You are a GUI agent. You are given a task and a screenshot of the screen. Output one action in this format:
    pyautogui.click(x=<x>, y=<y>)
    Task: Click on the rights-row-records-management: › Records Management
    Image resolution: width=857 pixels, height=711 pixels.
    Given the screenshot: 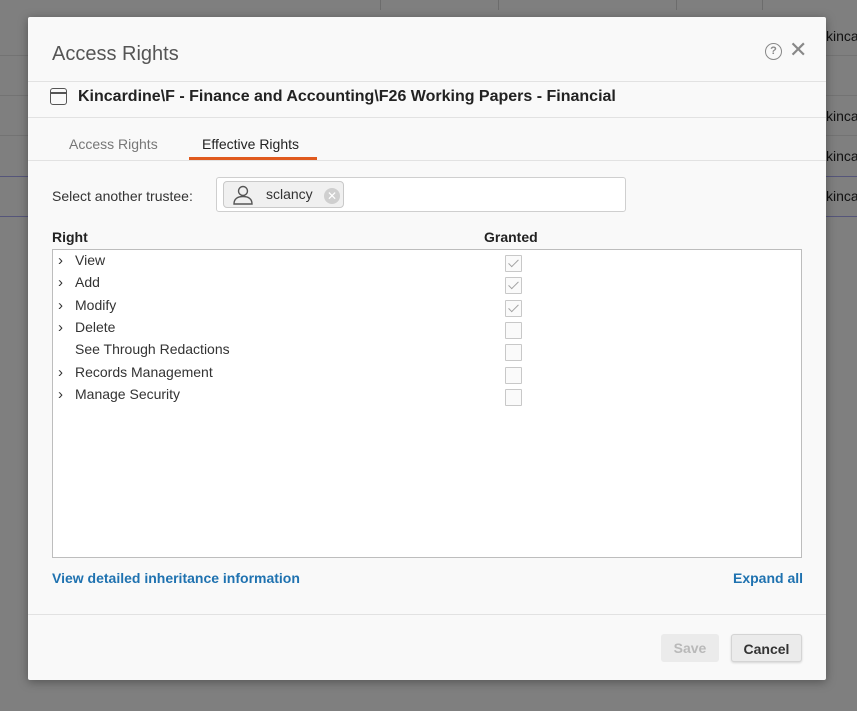 What is the action you would take?
    pyautogui.click(x=427, y=374)
    